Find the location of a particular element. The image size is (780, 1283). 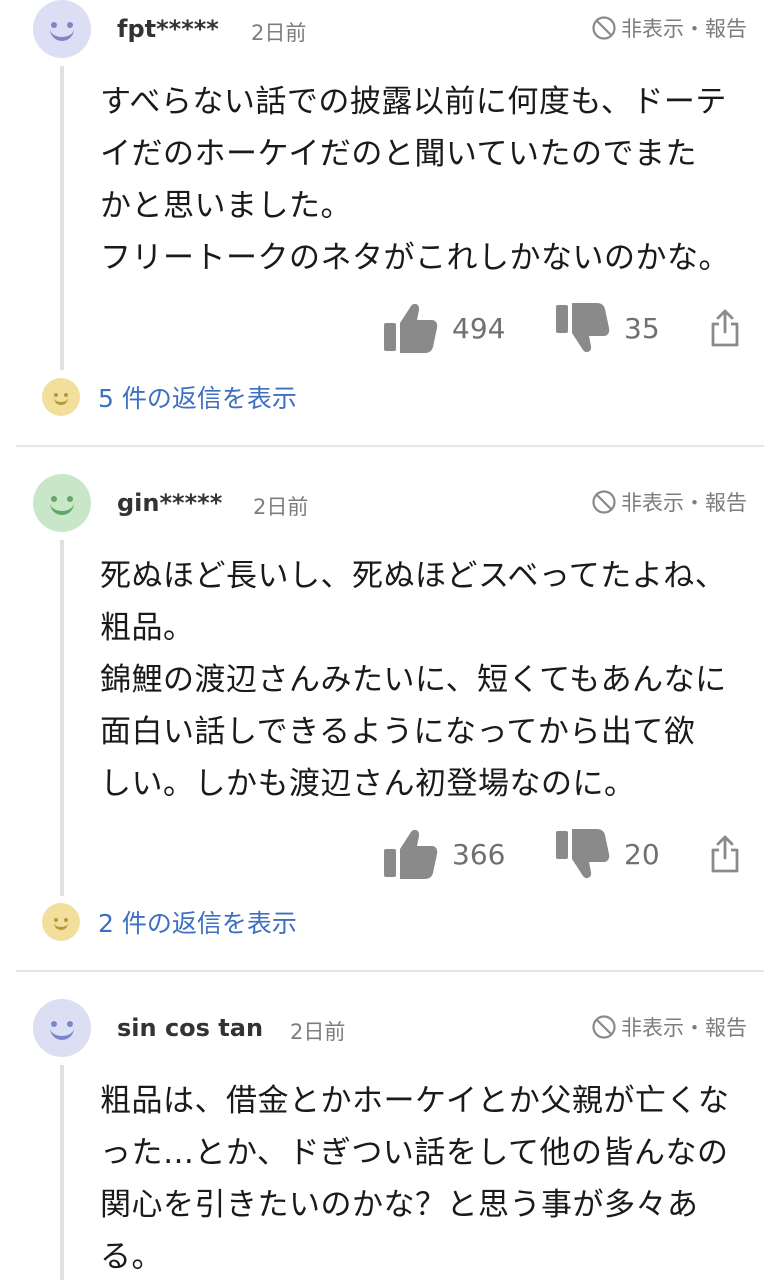

username: gin***** is located at coordinates (169, 503).